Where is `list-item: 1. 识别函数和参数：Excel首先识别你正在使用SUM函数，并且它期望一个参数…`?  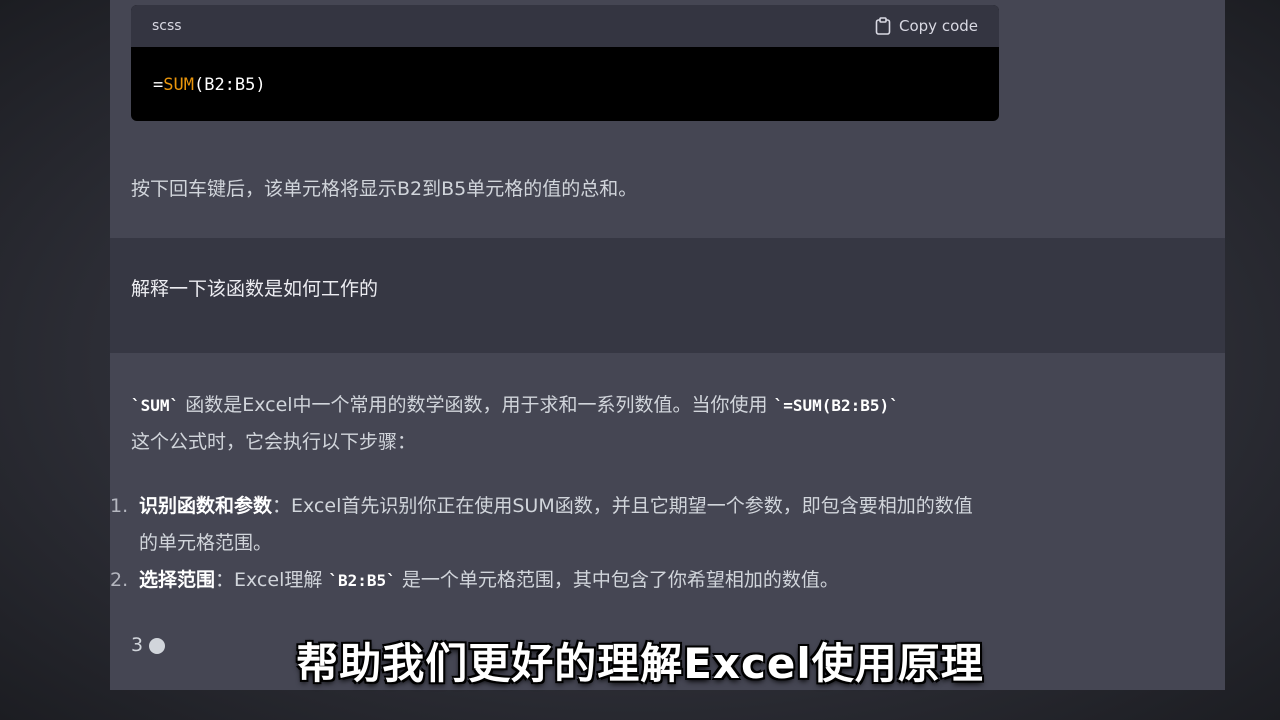
list-item: 1. 识别函数和参数：Excel首先识别你正在使用SUM函数，并且它期望一个参数… is located at coordinates (550, 525).